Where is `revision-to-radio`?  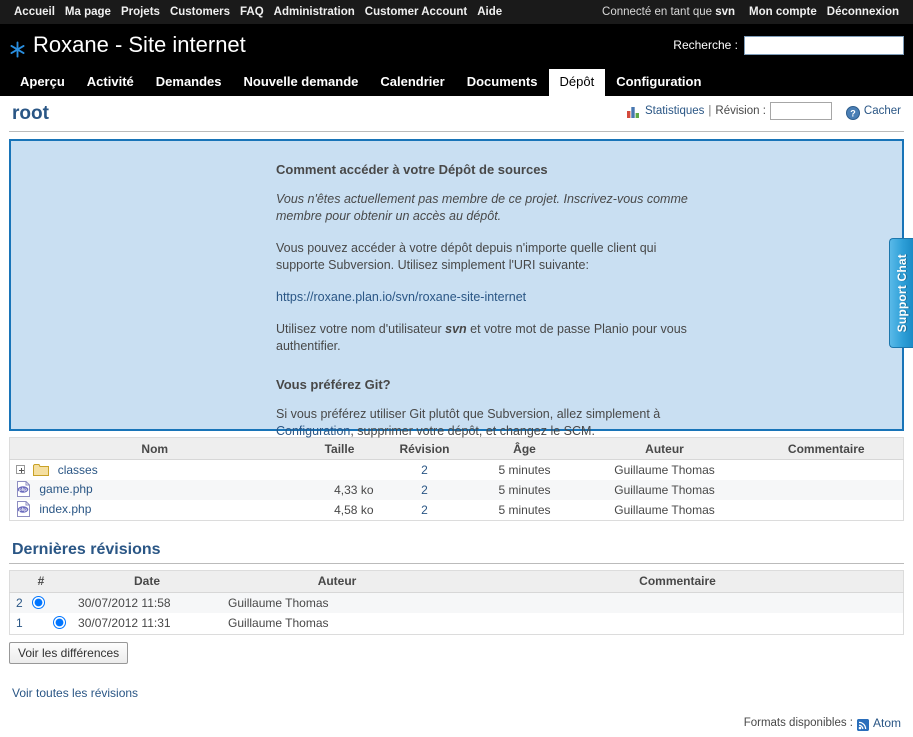 revision-to-radio is located at coordinates (60, 623).